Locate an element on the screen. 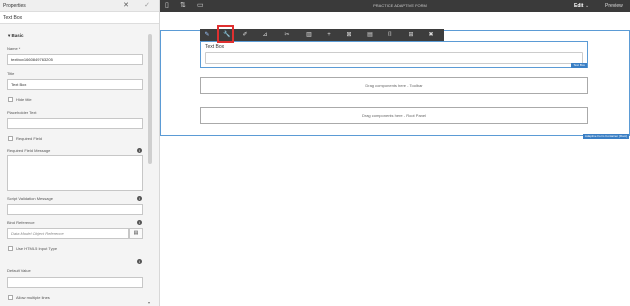 The width and height of the screenshot is (630, 306). convert-icon: ⊞ is located at coordinates (411, 35).